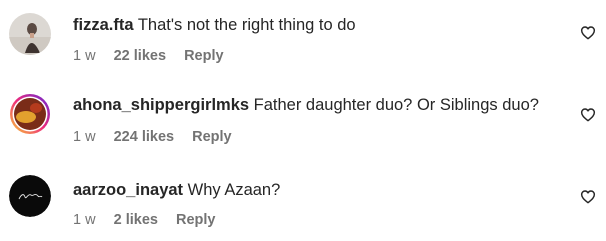 The height and width of the screenshot is (241, 606). What do you see at coordinates (234, 190) in the screenshot?
I see `comment-body: Why Azaan?` at bounding box center [234, 190].